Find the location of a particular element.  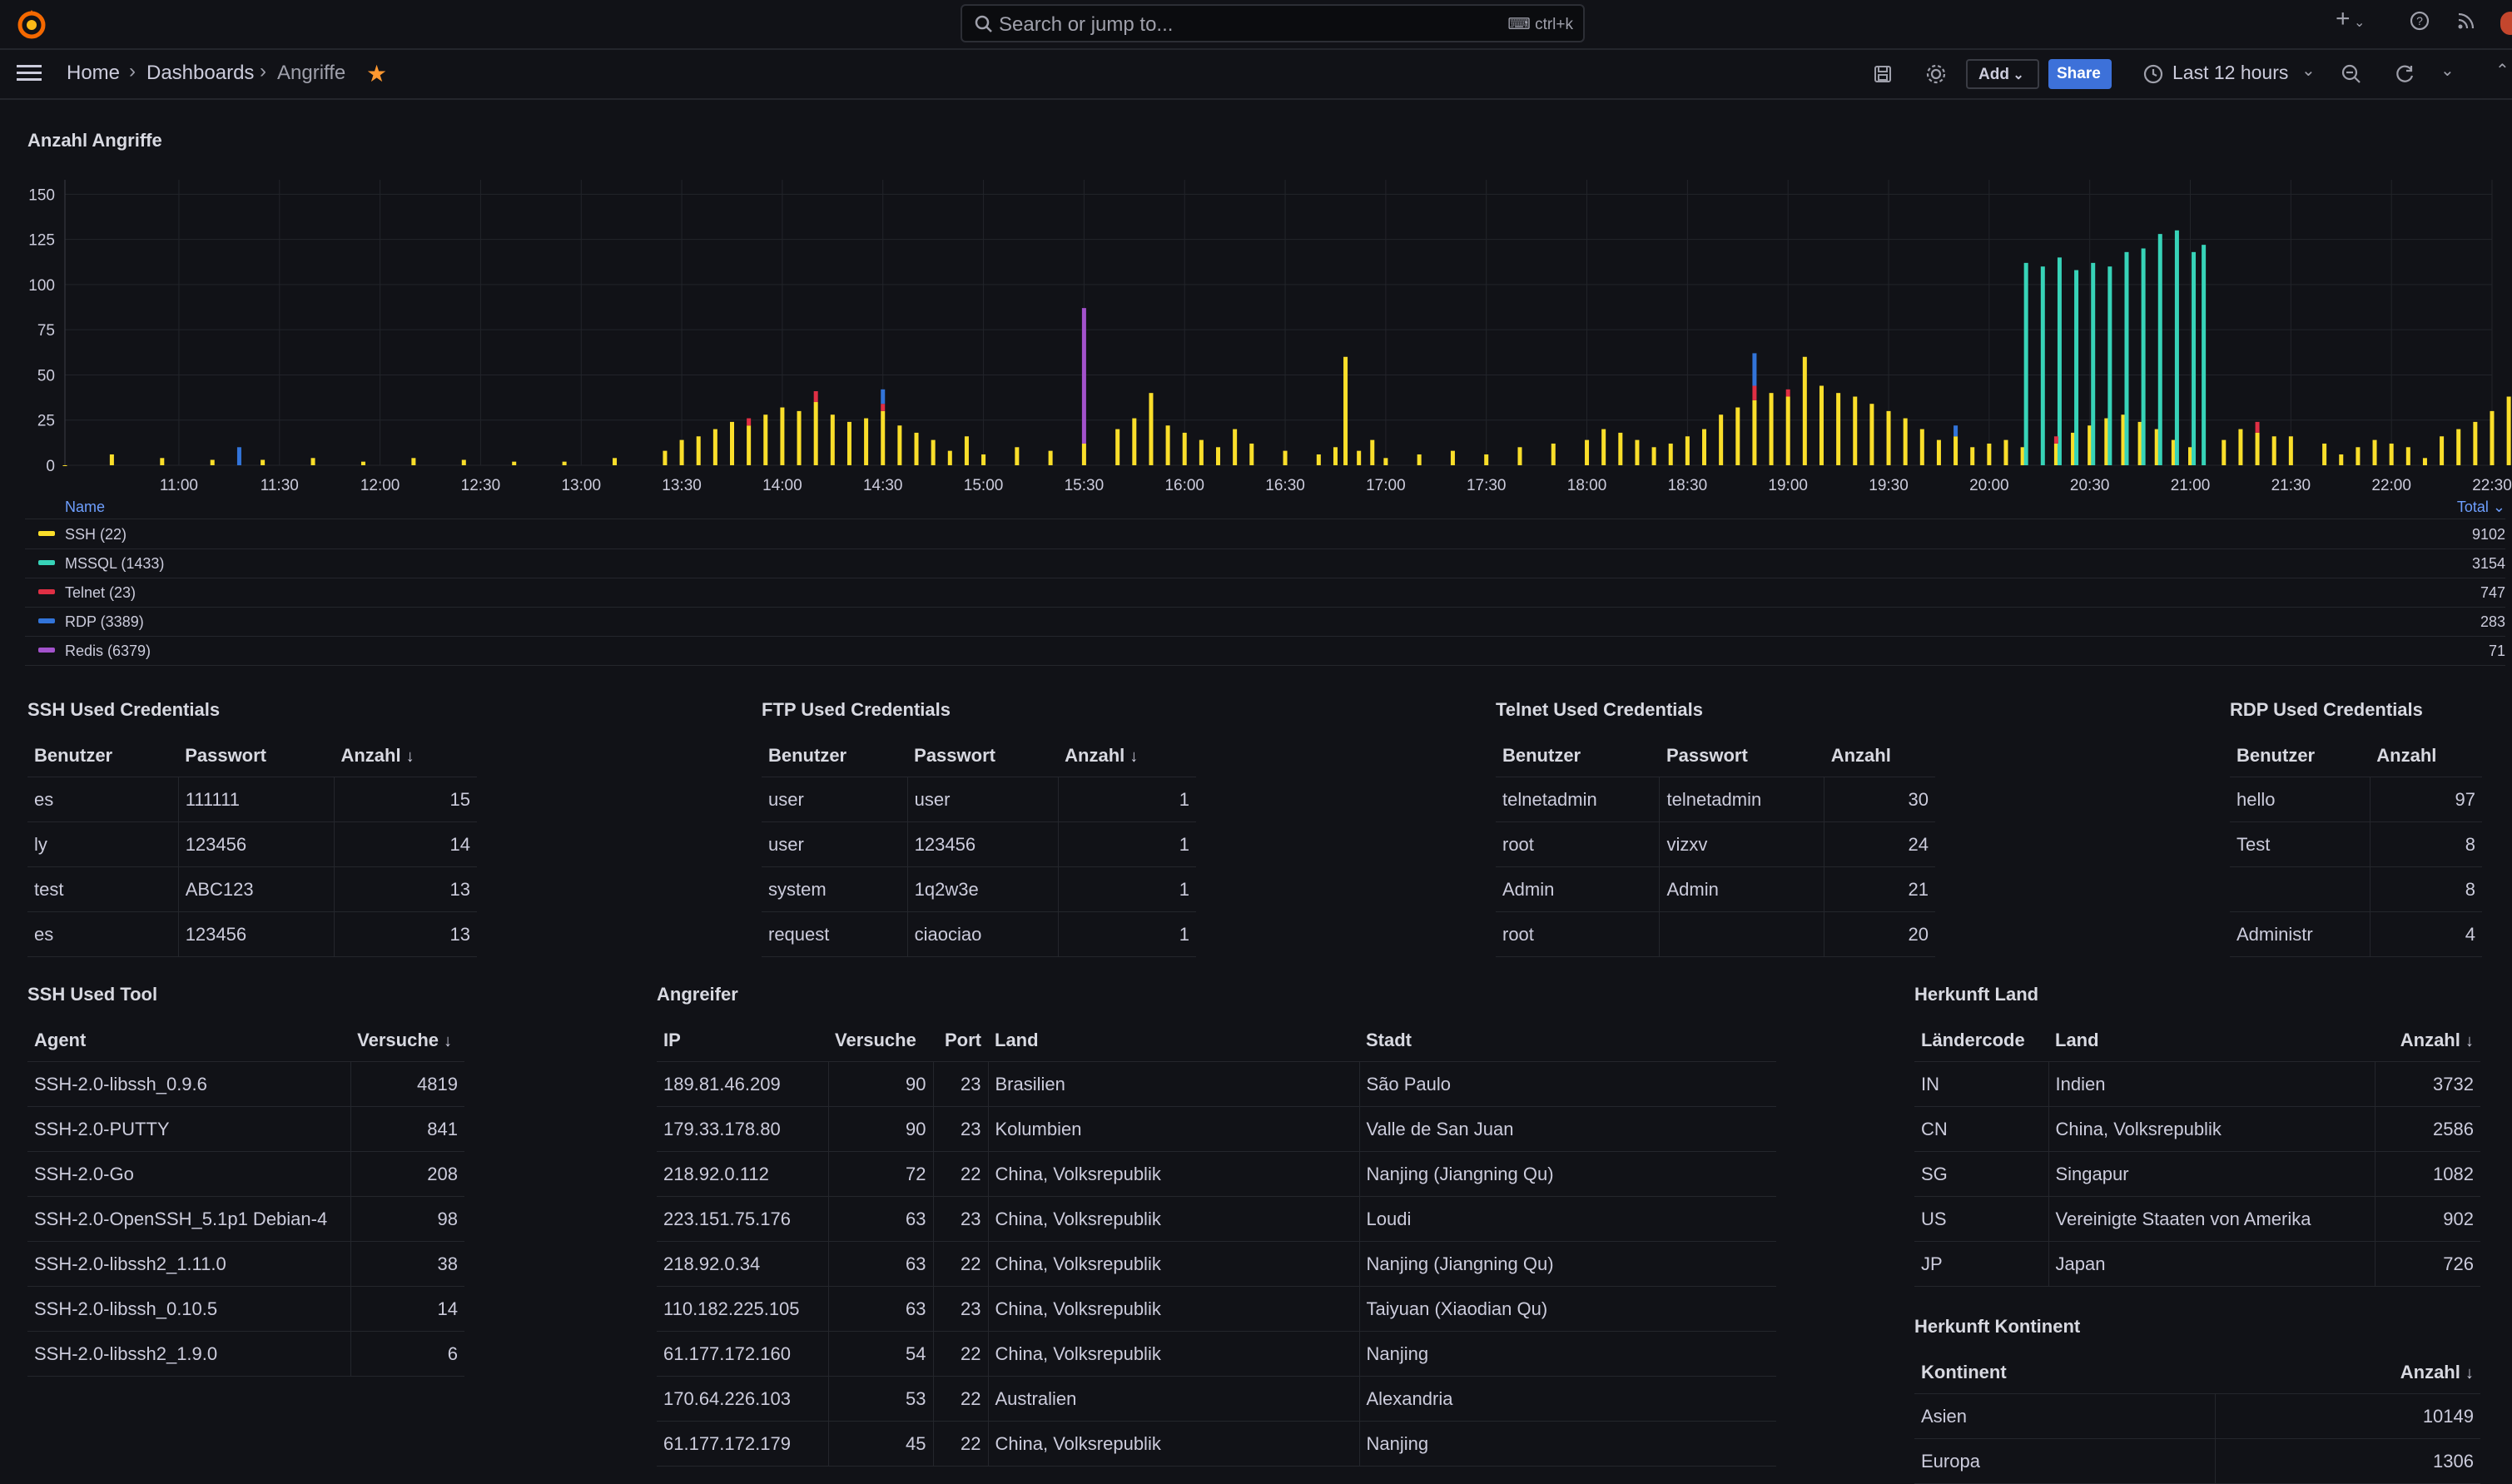

table-cell: telnetadmin is located at coordinates (1742, 799).